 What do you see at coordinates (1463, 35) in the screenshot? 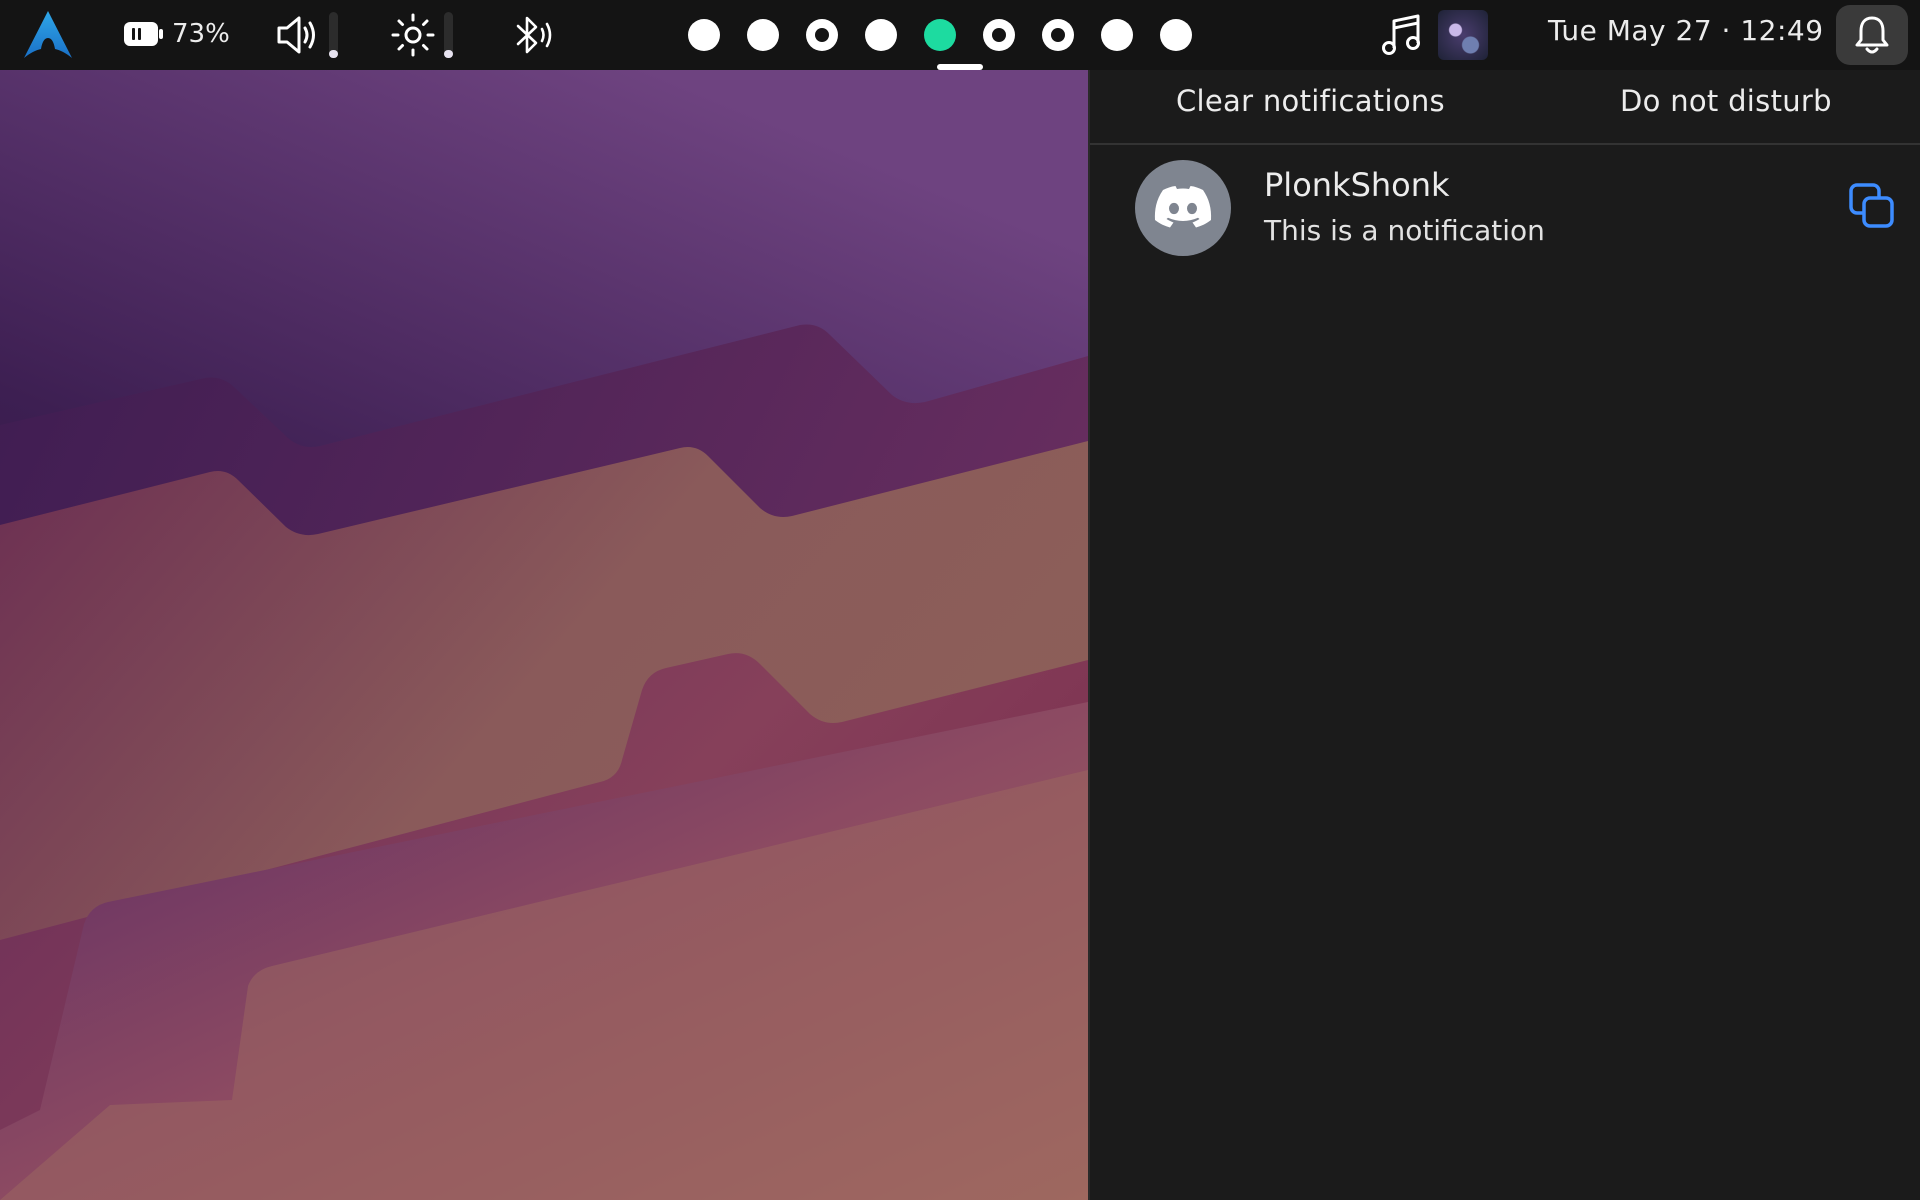
I see `album-art-thumbnail` at bounding box center [1463, 35].